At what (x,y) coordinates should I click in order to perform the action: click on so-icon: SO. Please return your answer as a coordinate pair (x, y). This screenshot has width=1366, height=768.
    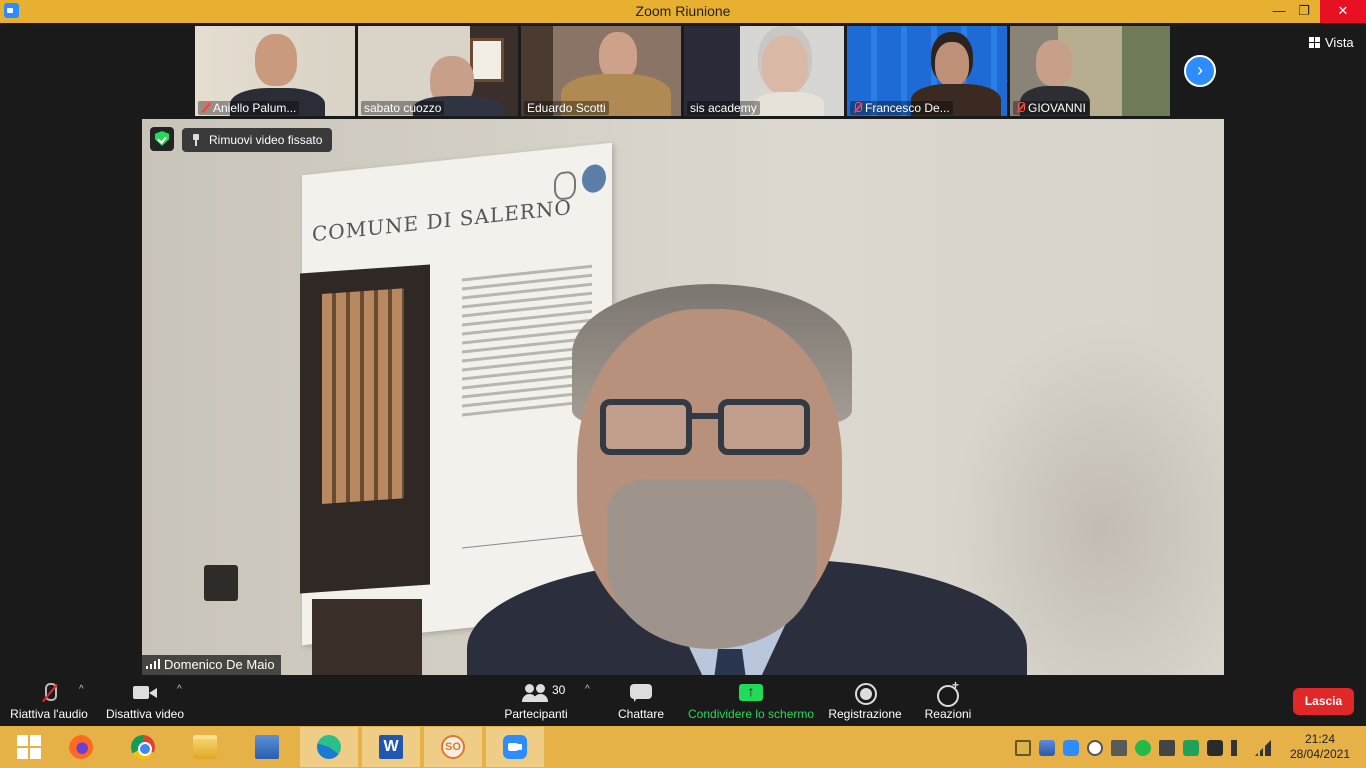
    Looking at the image, I should click on (453, 747).